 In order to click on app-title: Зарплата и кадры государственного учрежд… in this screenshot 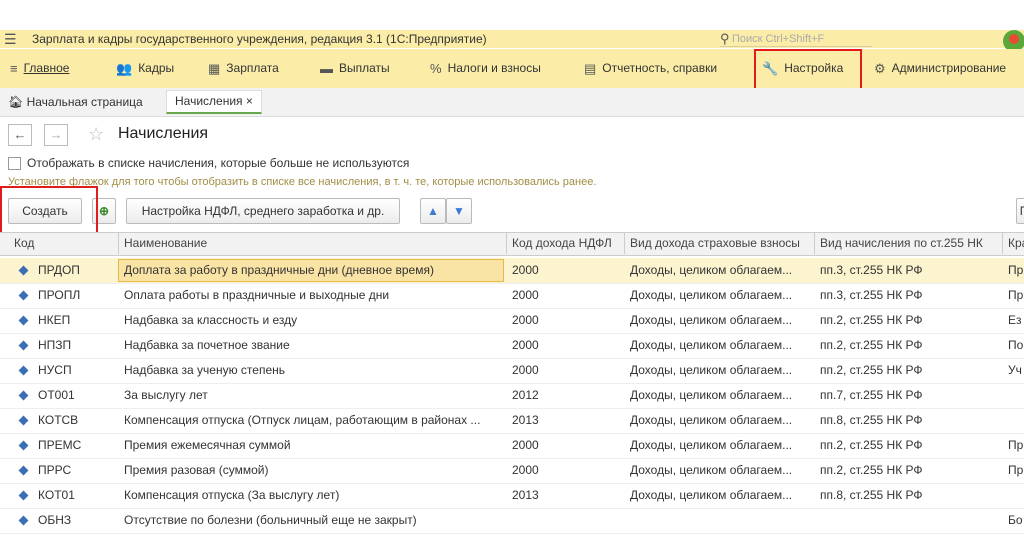, I will do `click(259, 39)`.